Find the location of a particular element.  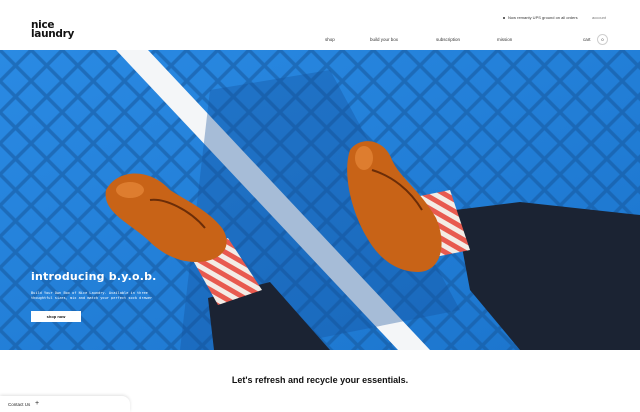

plus-icon: + is located at coordinates (37, 403).